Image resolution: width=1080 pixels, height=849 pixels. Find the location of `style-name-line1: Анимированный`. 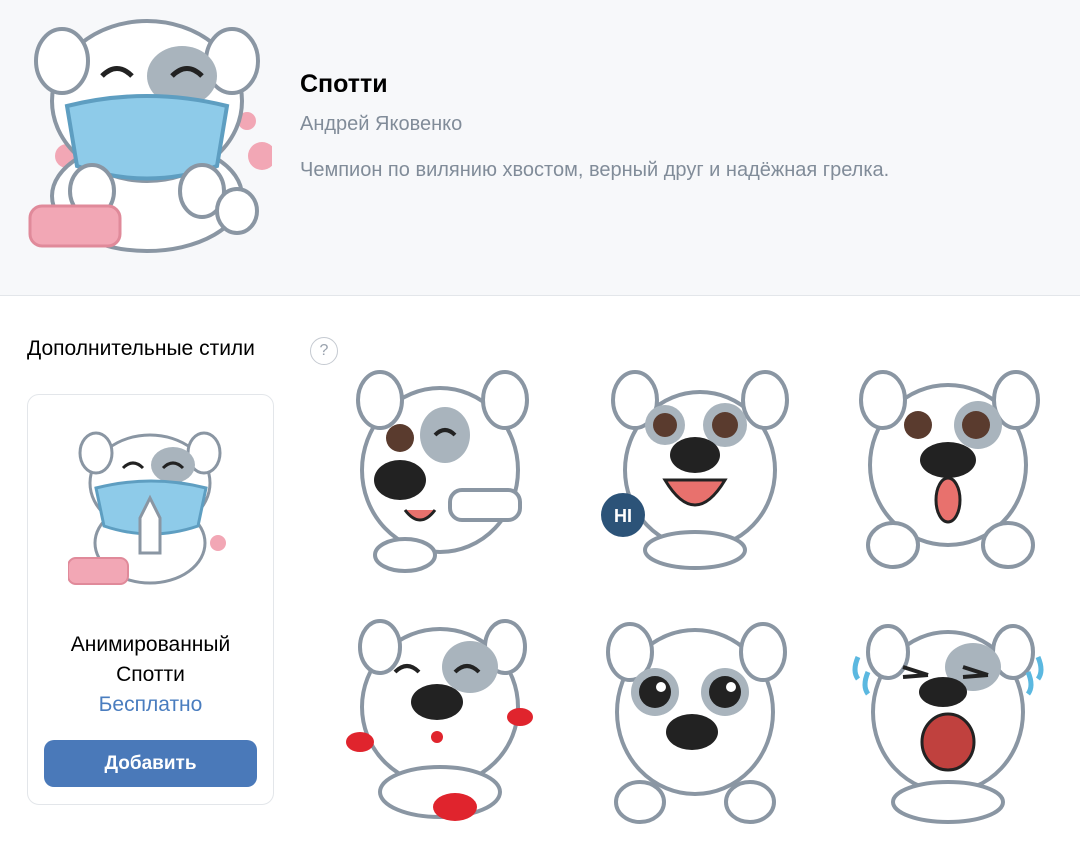

style-name-line1: Анимированный is located at coordinates (150, 644).